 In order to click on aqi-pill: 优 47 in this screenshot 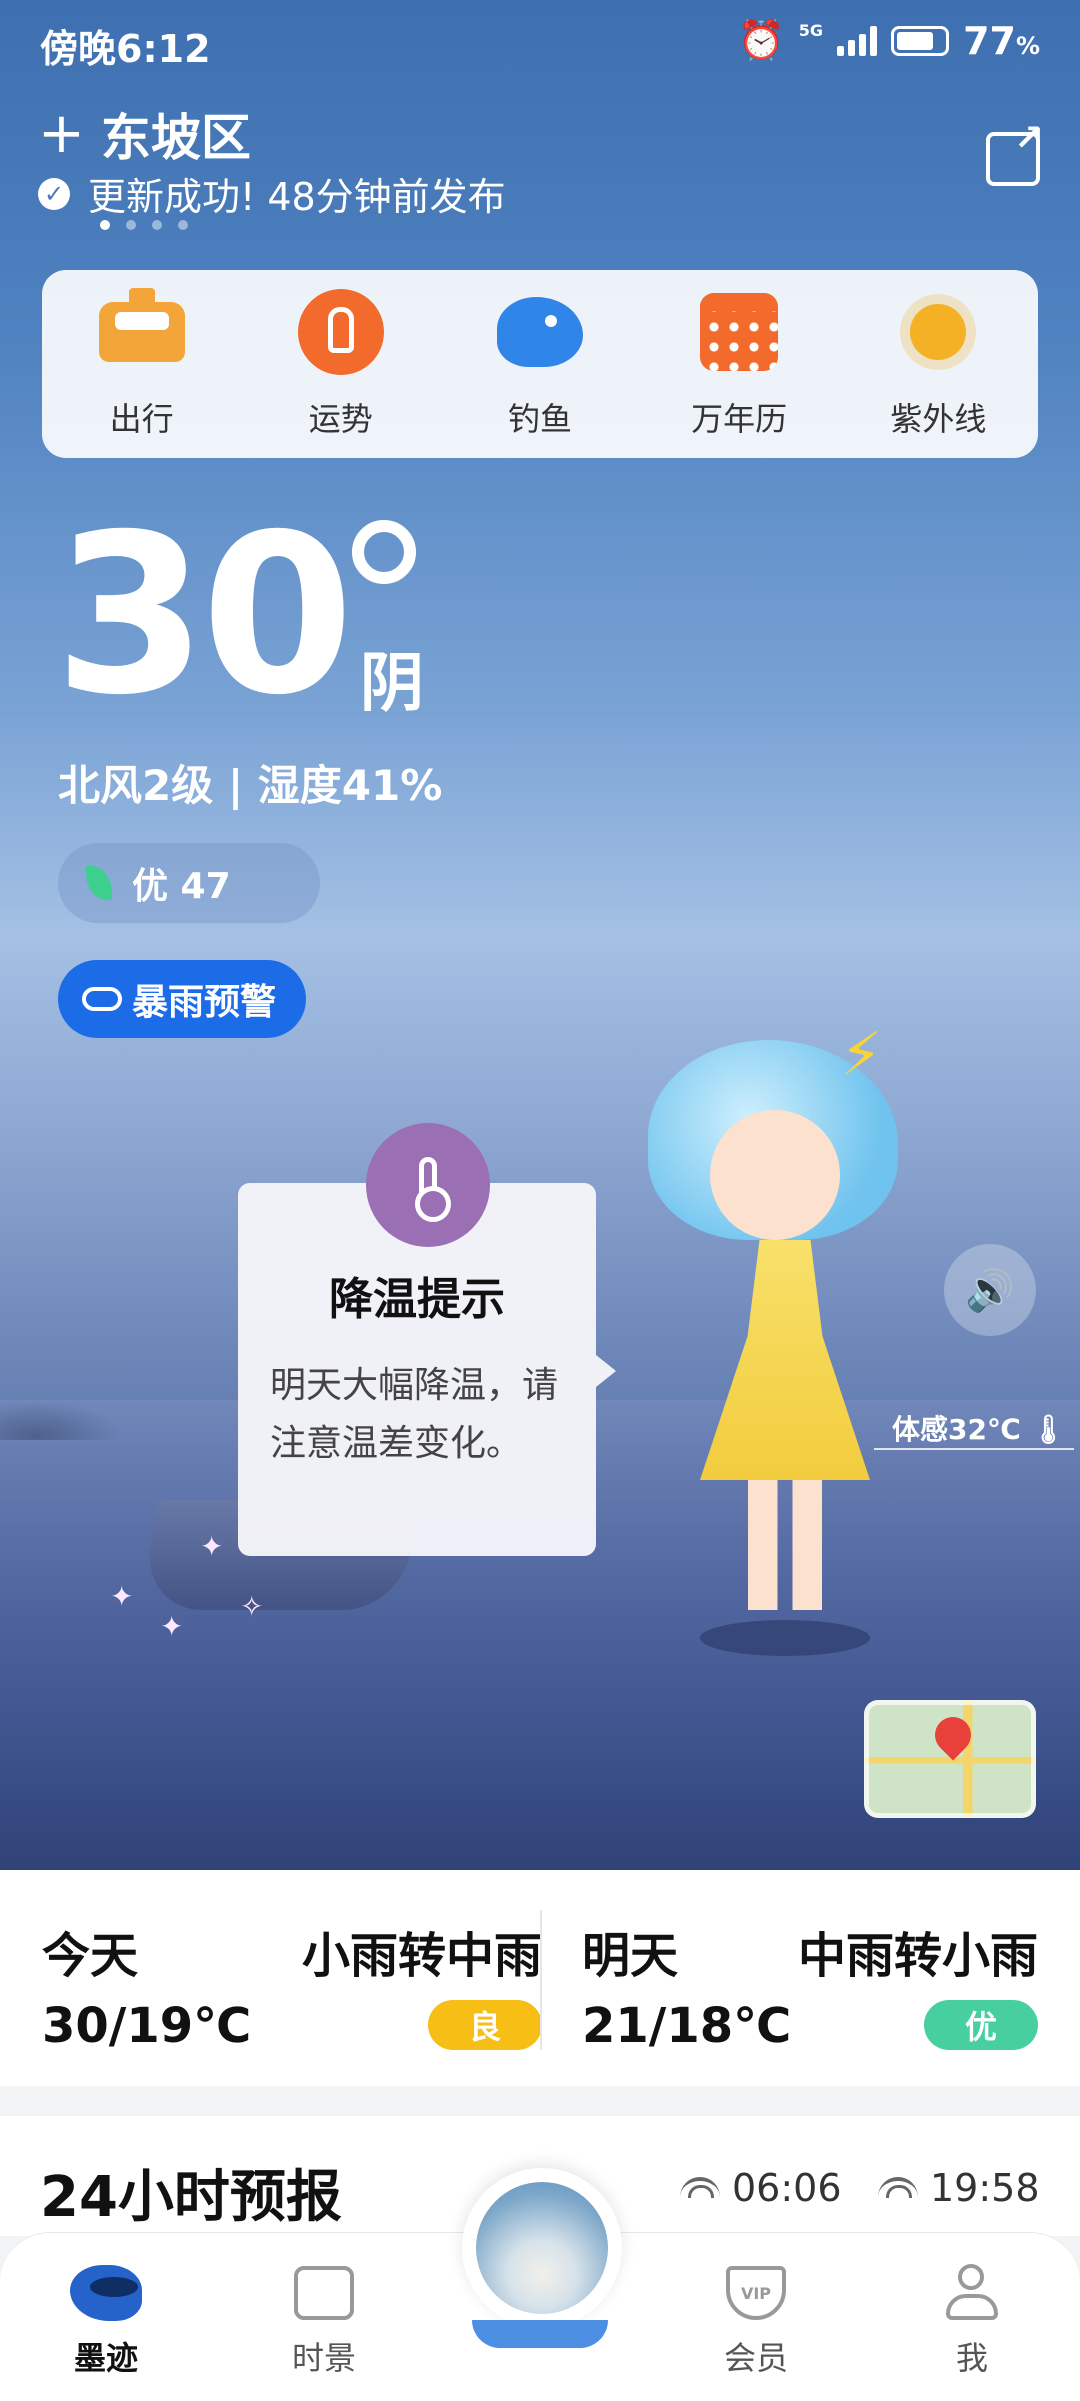, I will do `click(189, 883)`.